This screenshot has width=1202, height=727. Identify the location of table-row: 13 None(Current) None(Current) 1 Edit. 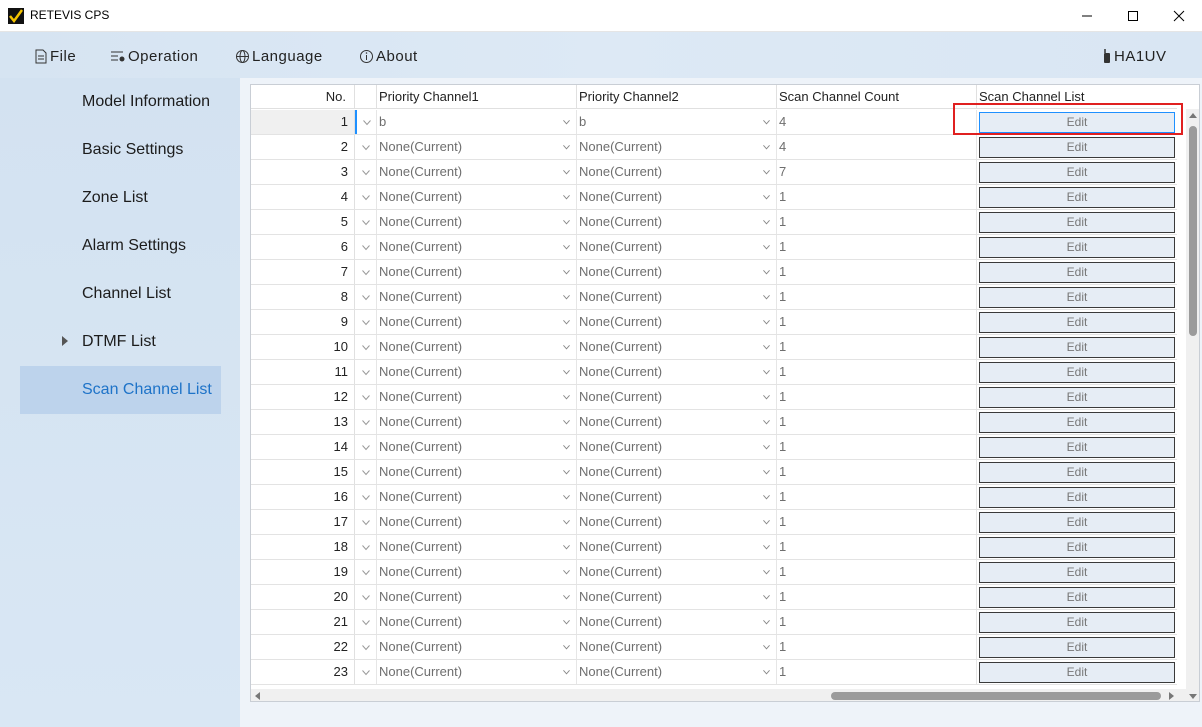
(714, 422).